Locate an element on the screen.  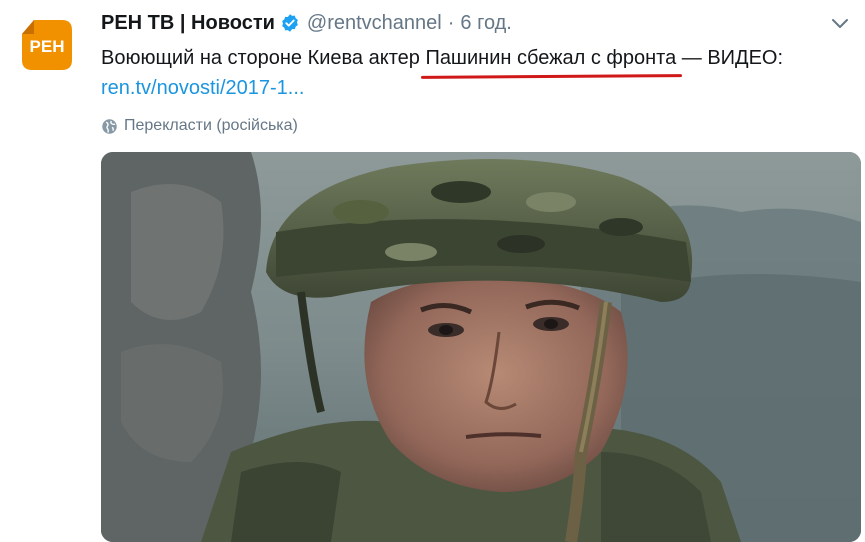
author-avatar: РЕН is located at coordinates (47, 45).